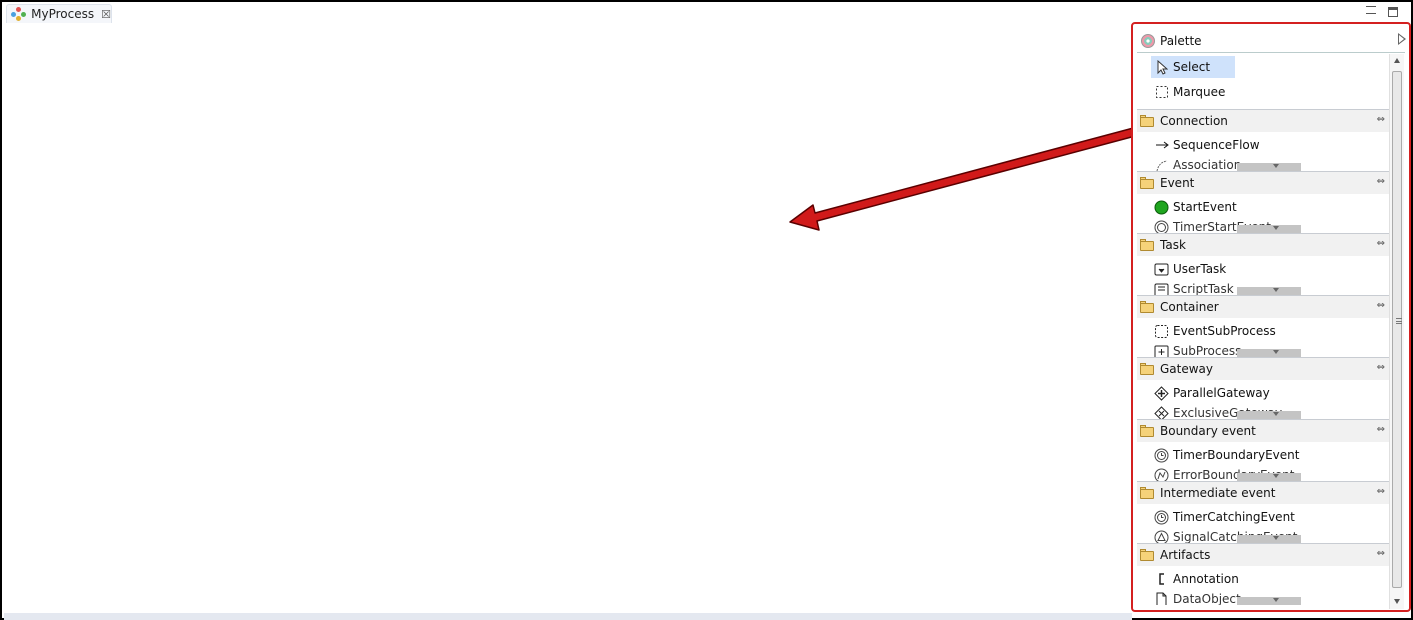 The width and height of the screenshot is (1413, 620). What do you see at coordinates (1194, 207) in the screenshot?
I see `tool-startevent: StartEvent` at bounding box center [1194, 207].